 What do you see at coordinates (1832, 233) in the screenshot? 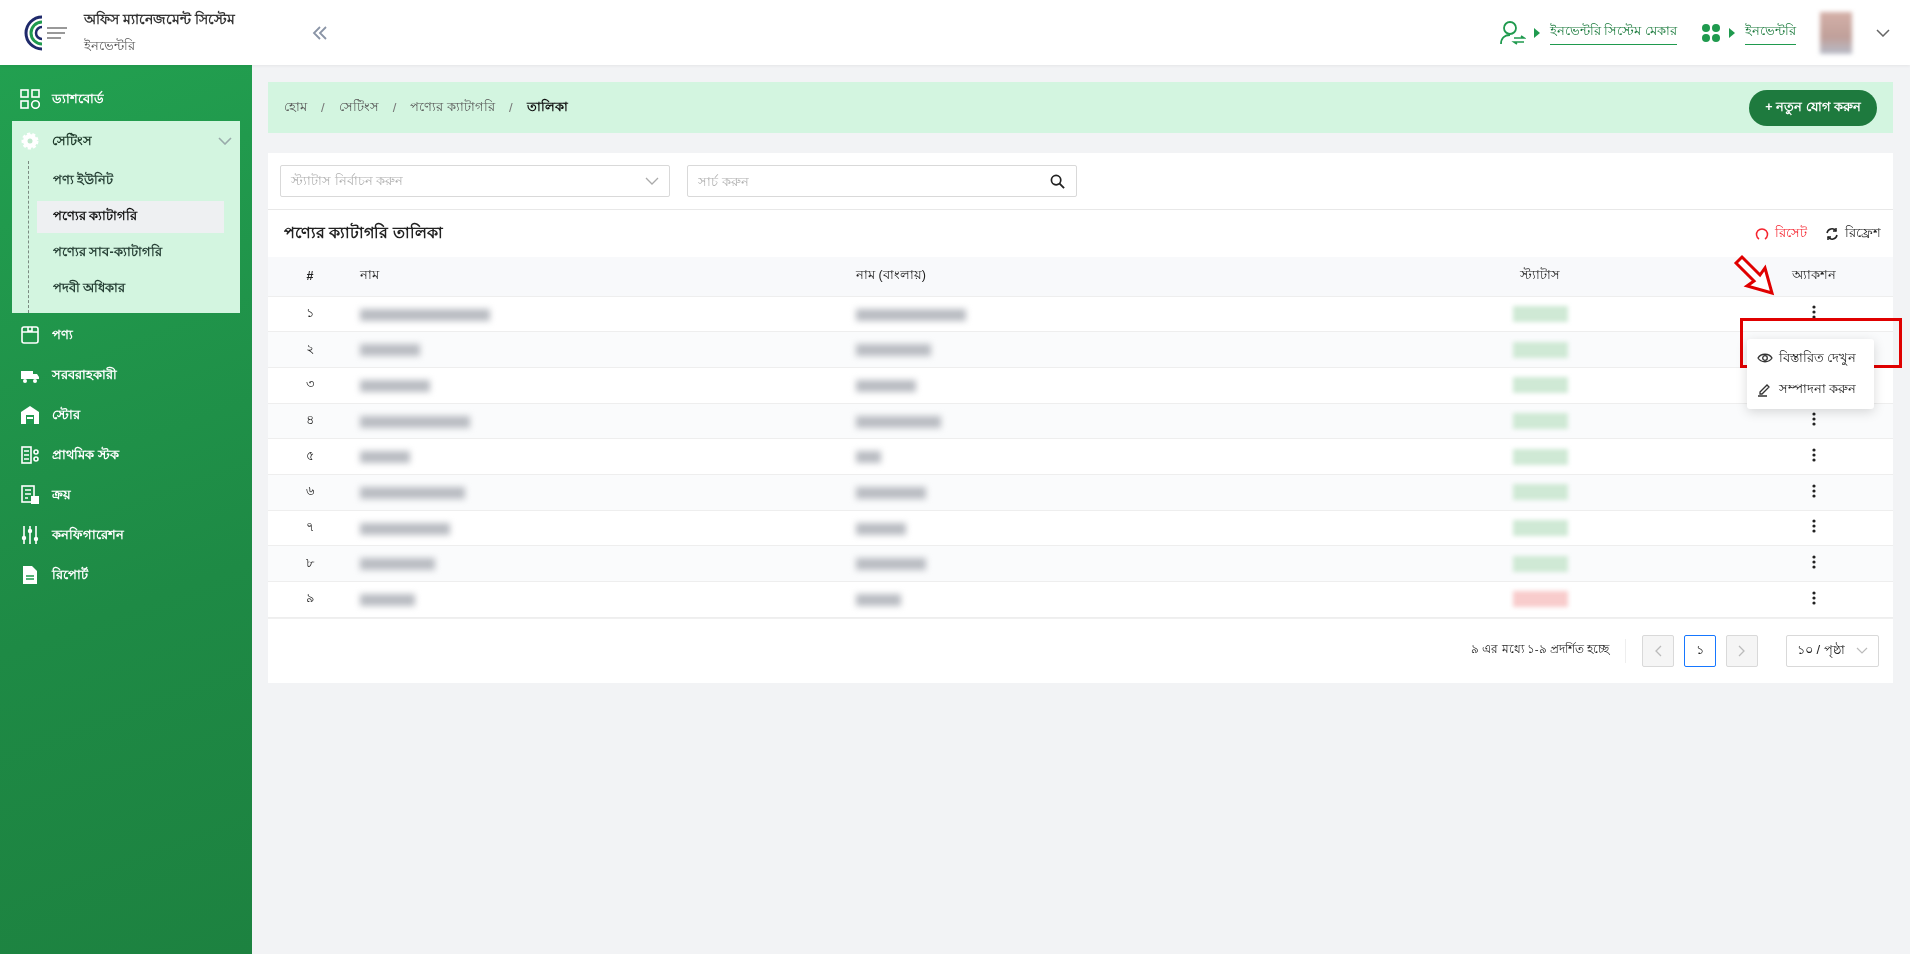
I see `refresh-icon` at bounding box center [1832, 233].